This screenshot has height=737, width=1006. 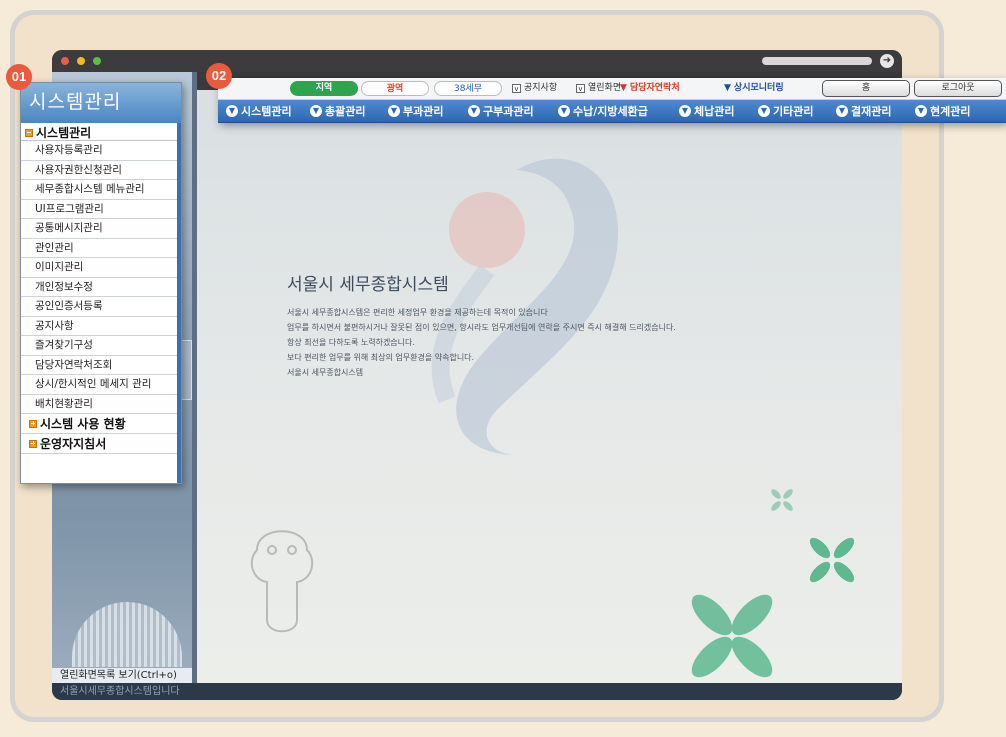 I want to click on nav-label: 체납관리, so click(x=714, y=111).